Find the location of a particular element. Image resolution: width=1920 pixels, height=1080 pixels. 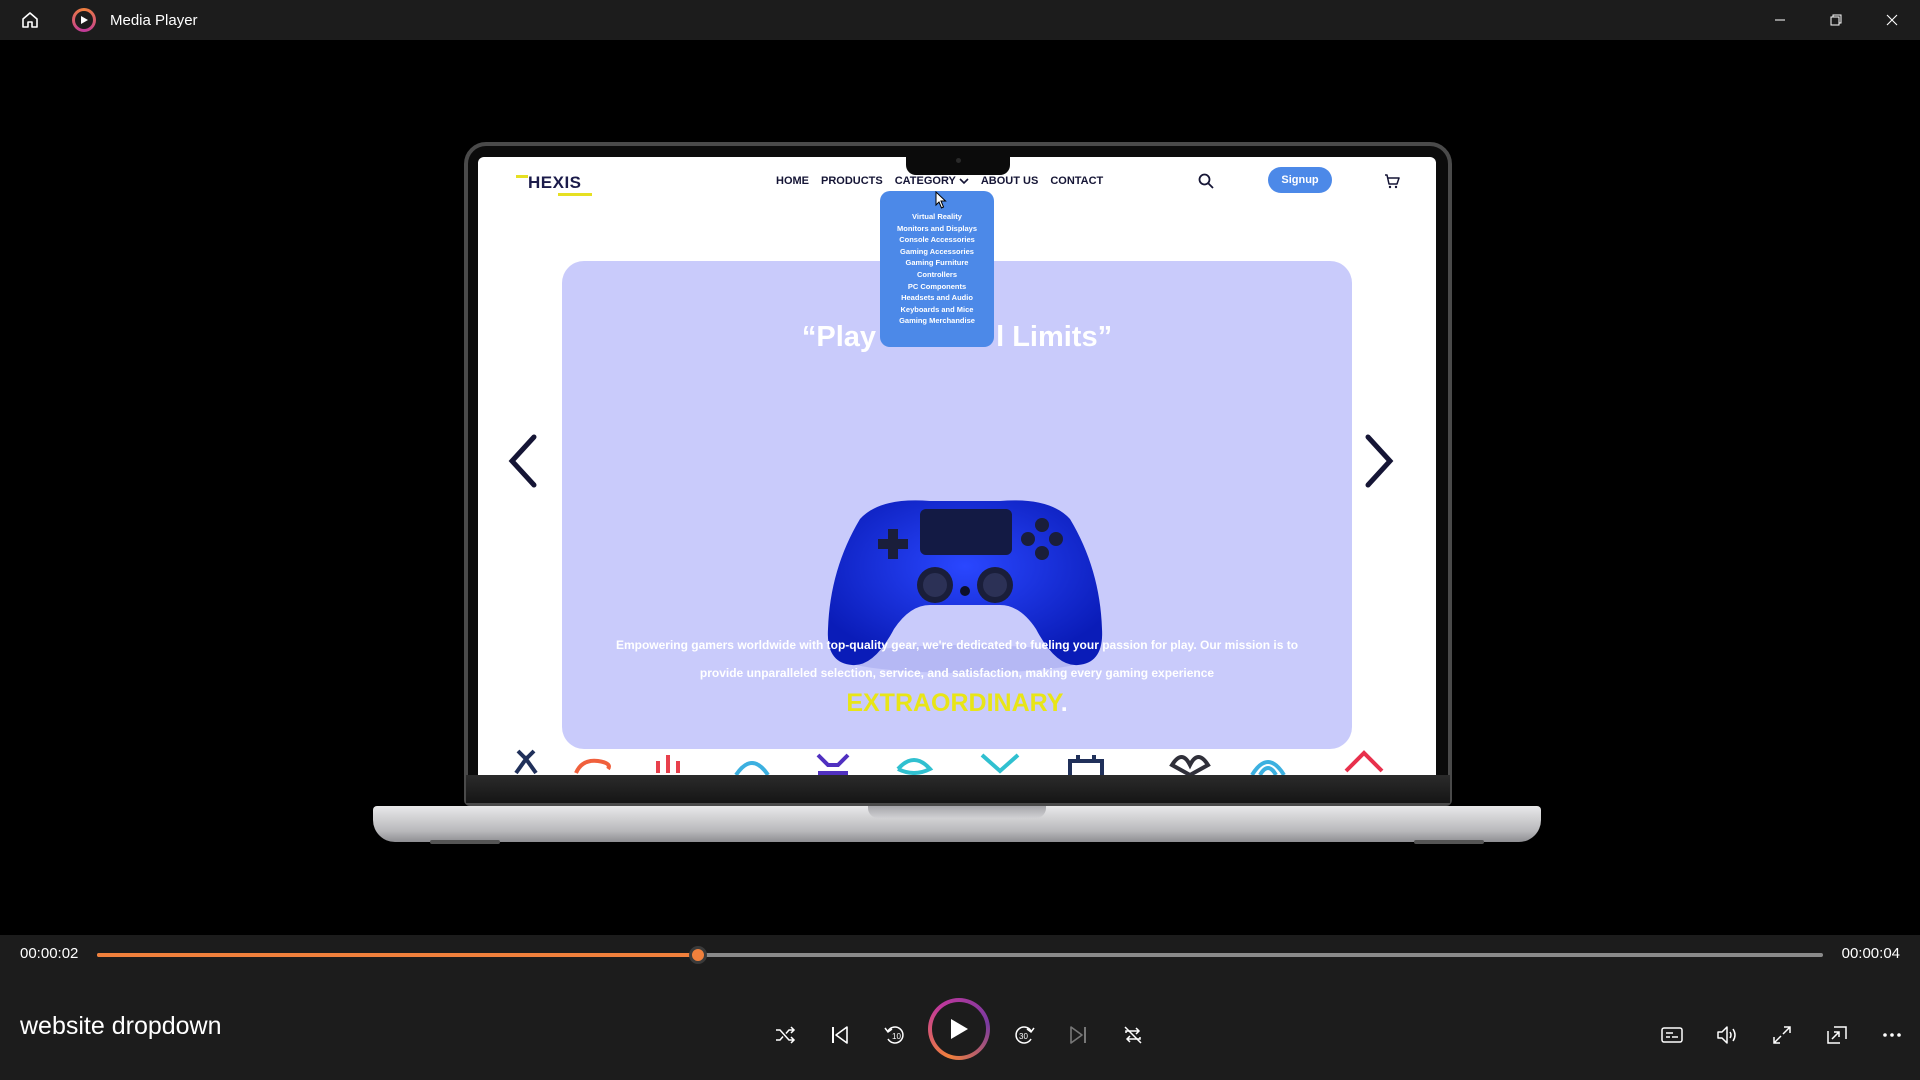

play-icon is located at coordinates (959, 1029).